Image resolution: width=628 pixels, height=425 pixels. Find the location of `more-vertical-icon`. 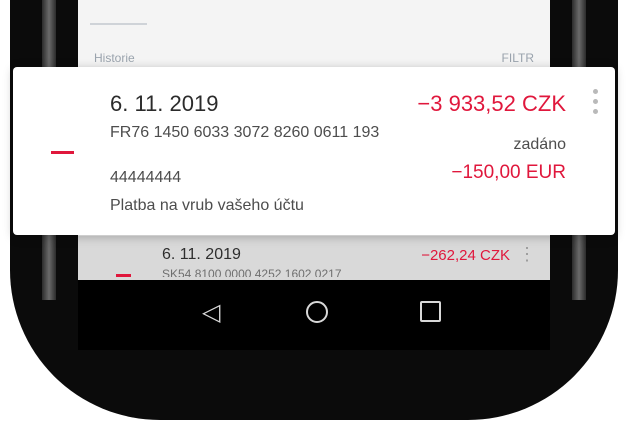

more-vertical-icon is located at coordinates (595, 101).